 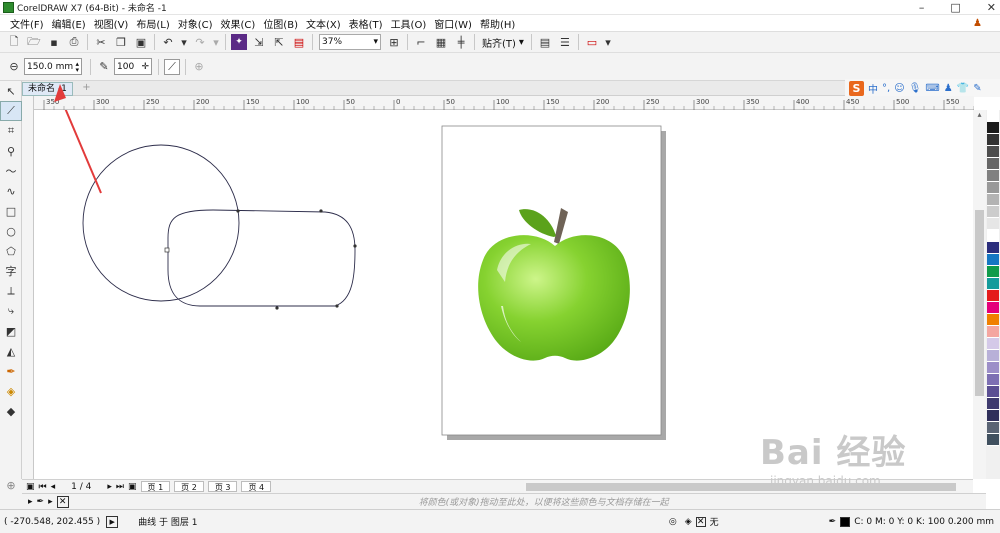 What do you see at coordinates (979, 303) in the screenshot?
I see `scroll-thumb` at bounding box center [979, 303].